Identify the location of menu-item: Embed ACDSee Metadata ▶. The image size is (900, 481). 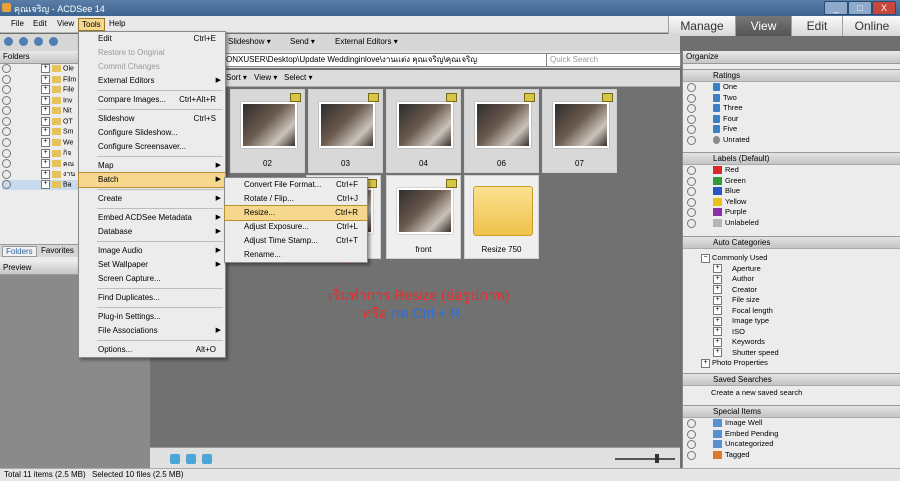
(152, 218).